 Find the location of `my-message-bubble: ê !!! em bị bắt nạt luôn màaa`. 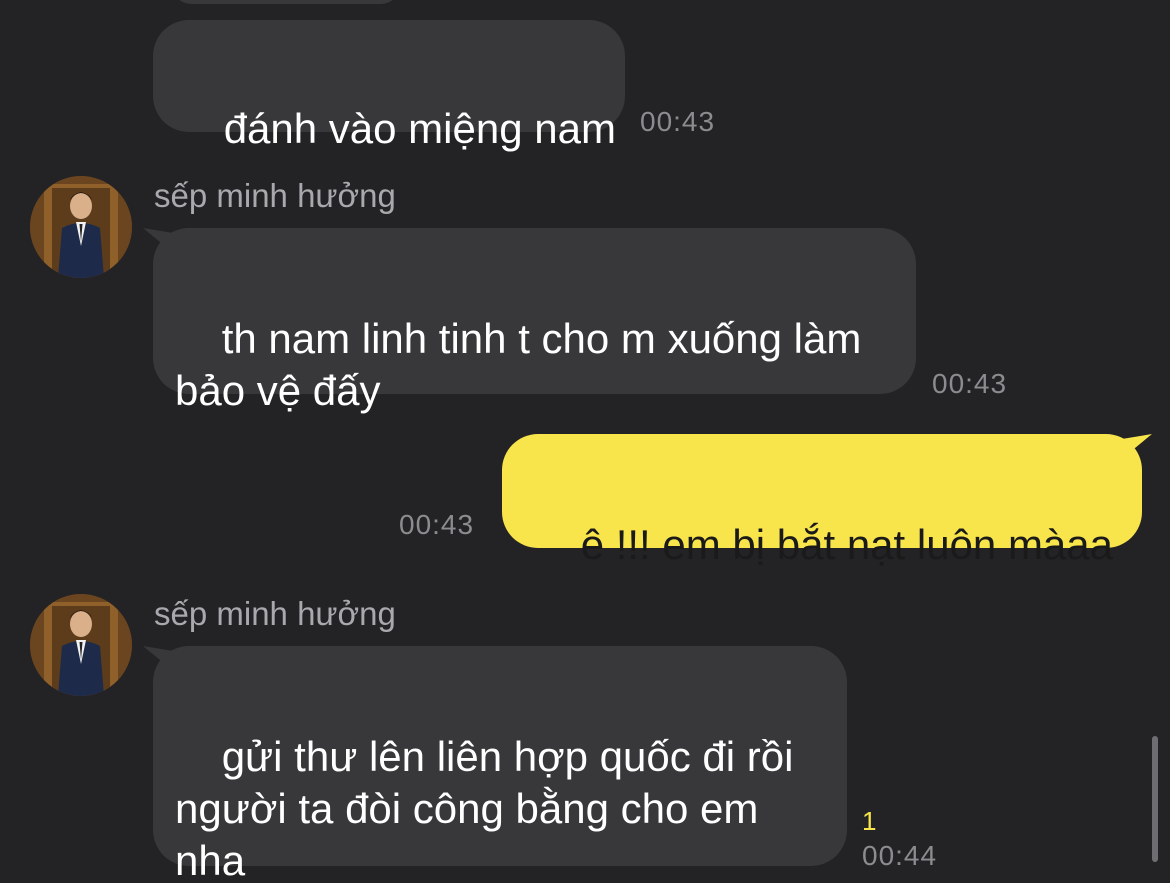

my-message-bubble: ê !!! em bị bắt nạt luôn màaa is located at coordinates (822, 501).